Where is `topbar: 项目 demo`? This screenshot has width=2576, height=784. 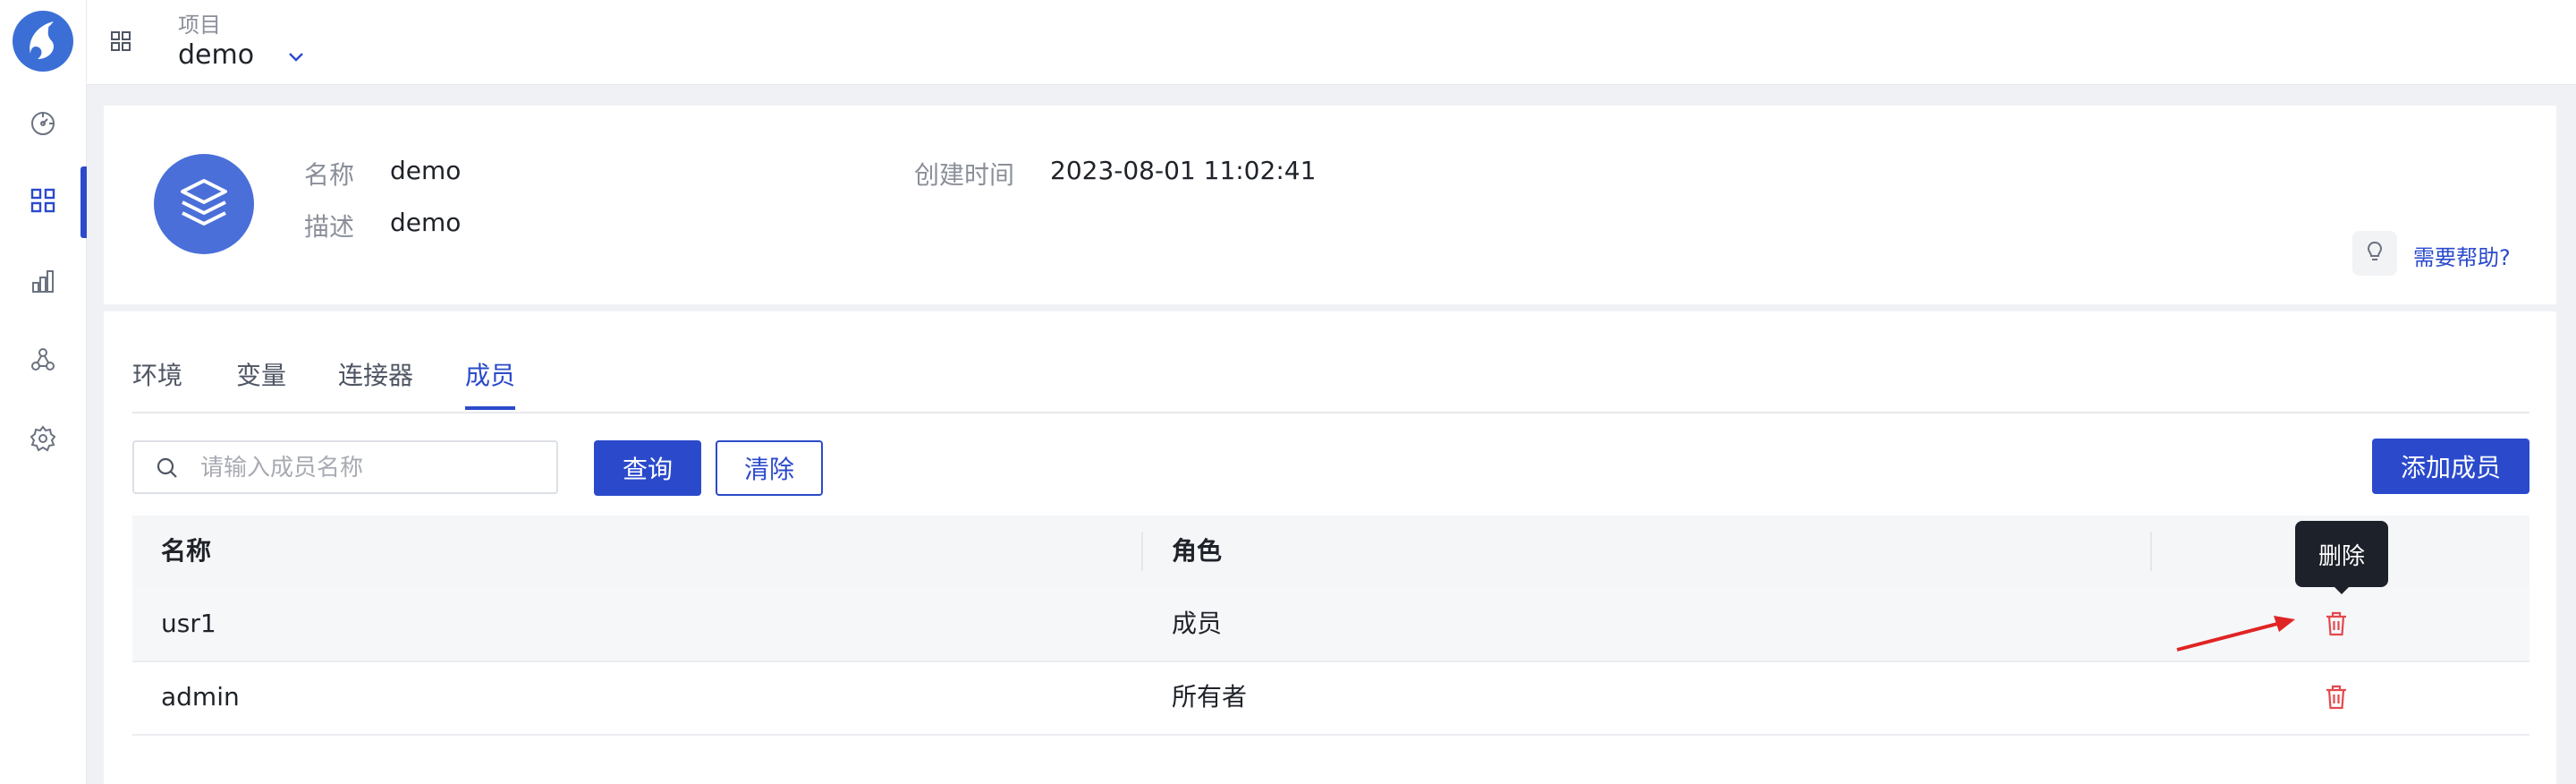 topbar: 项目 demo is located at coordinates (1331, 42).